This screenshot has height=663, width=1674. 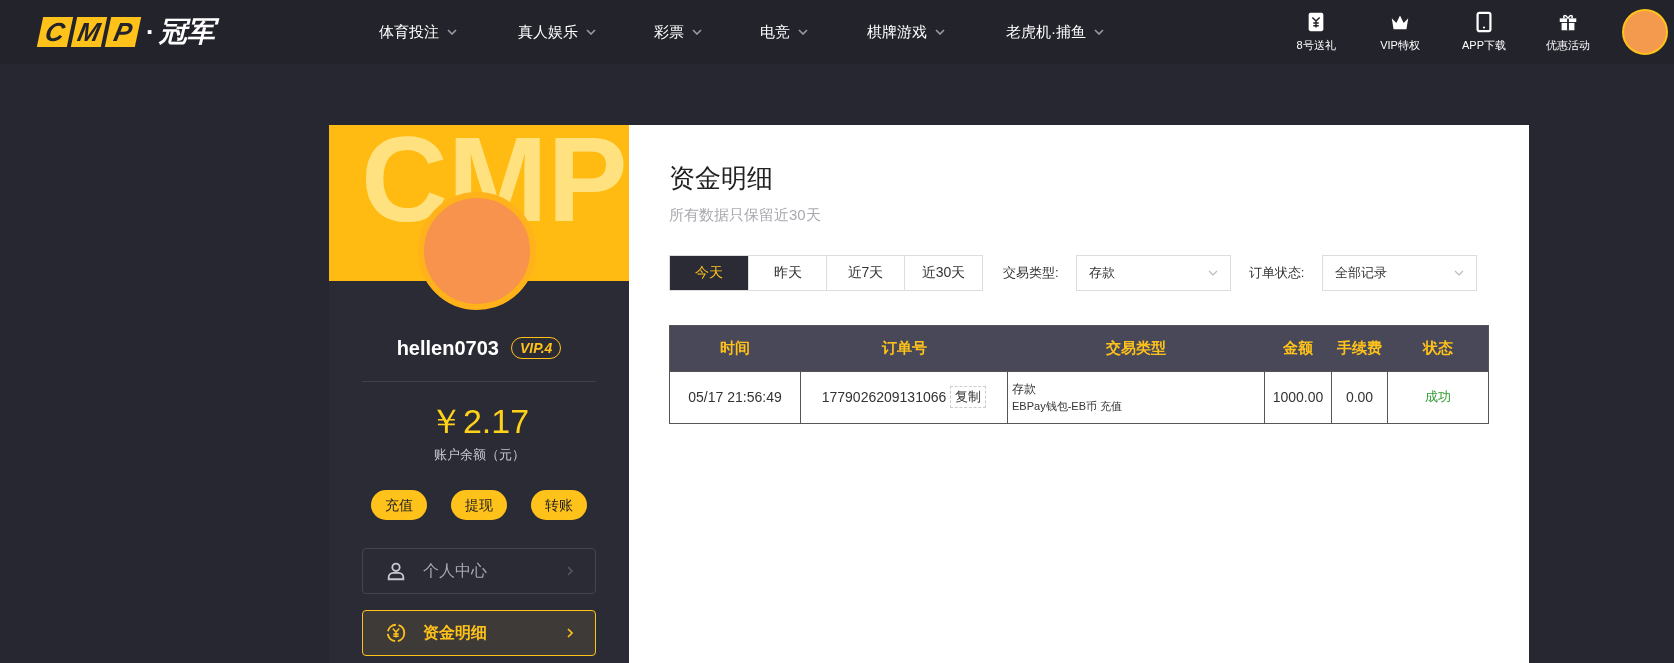 I want to click on nav-menu-item: 电竞, so click(x=813, y=32).